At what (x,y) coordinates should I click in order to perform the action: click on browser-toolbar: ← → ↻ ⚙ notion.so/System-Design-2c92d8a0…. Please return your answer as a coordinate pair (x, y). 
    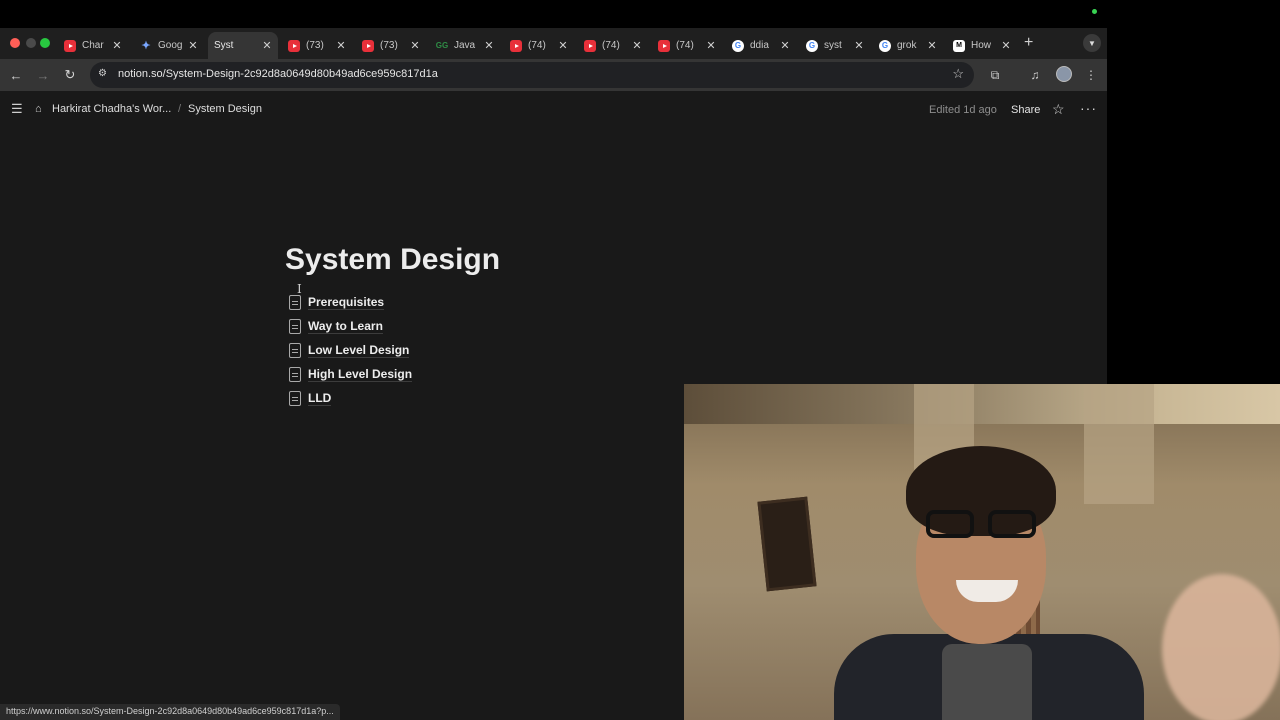
    Looking at the image, I should click on (553, 75).